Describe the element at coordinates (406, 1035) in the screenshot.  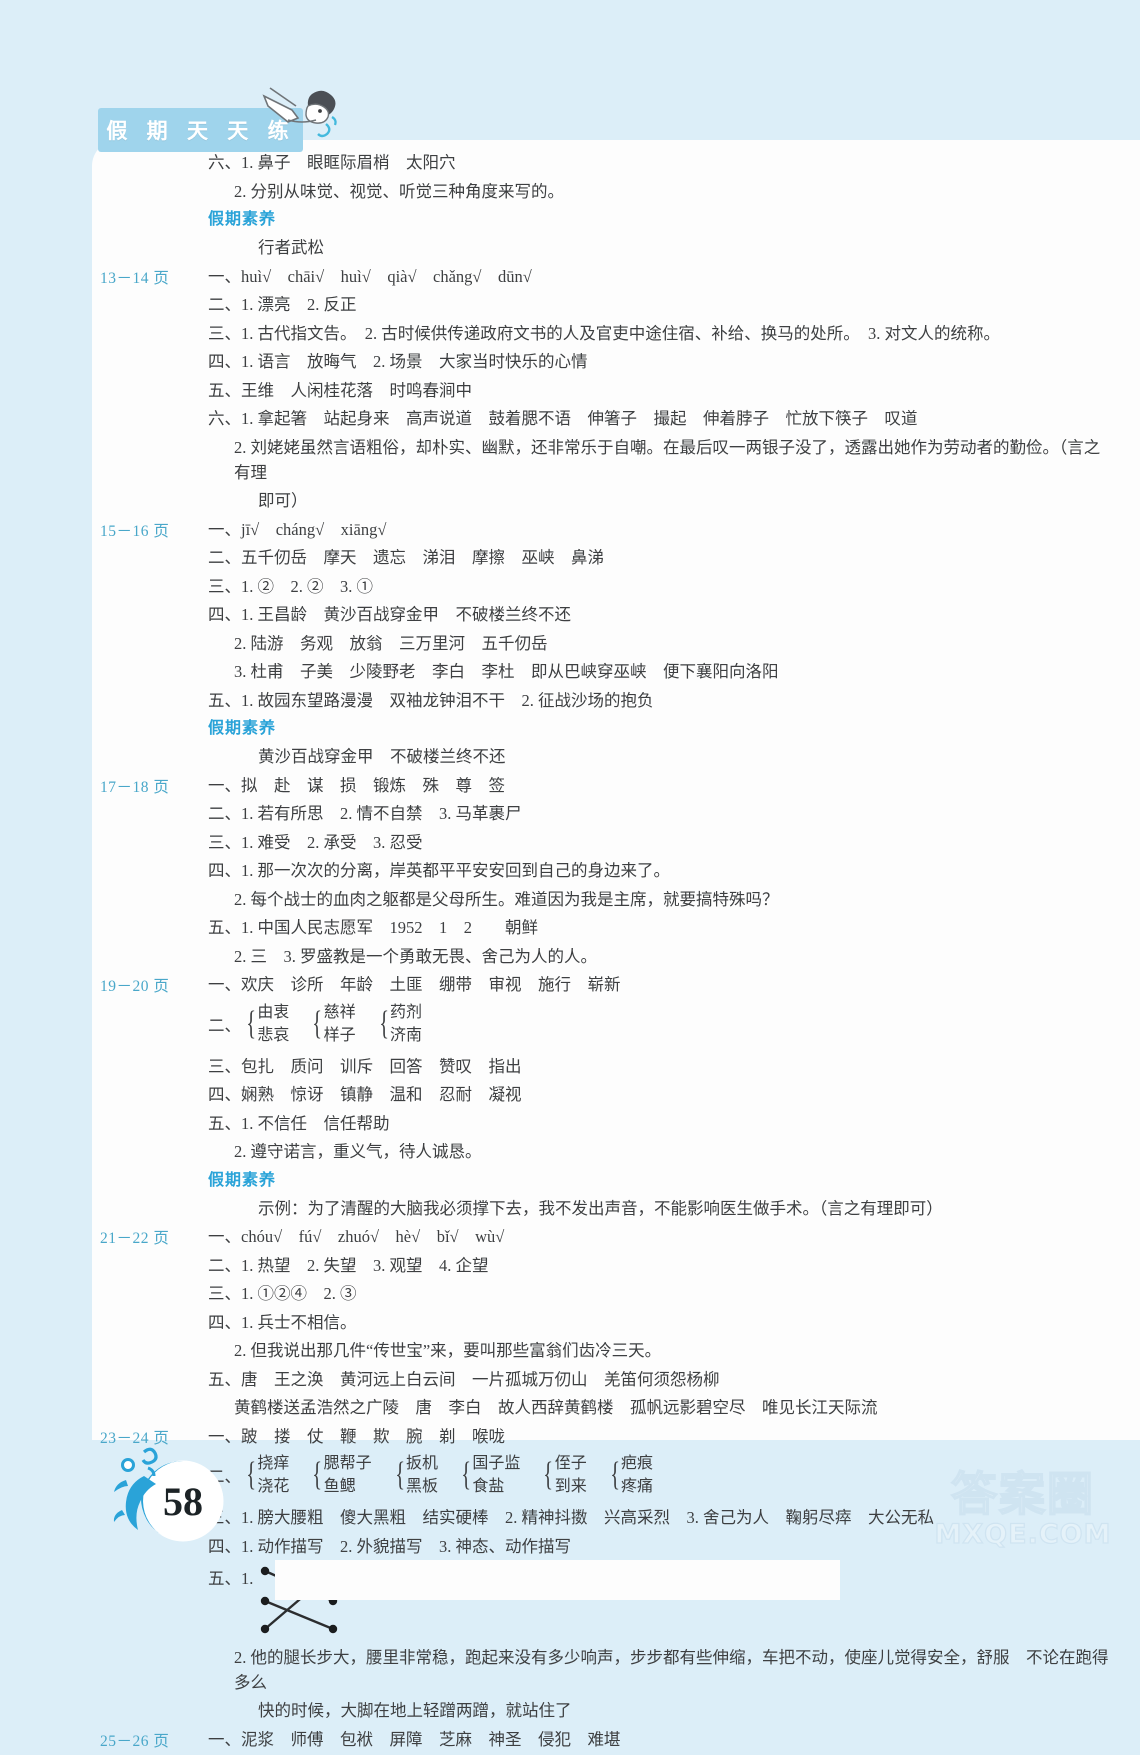
I see `brace-word-bottom: 济南` at that location.